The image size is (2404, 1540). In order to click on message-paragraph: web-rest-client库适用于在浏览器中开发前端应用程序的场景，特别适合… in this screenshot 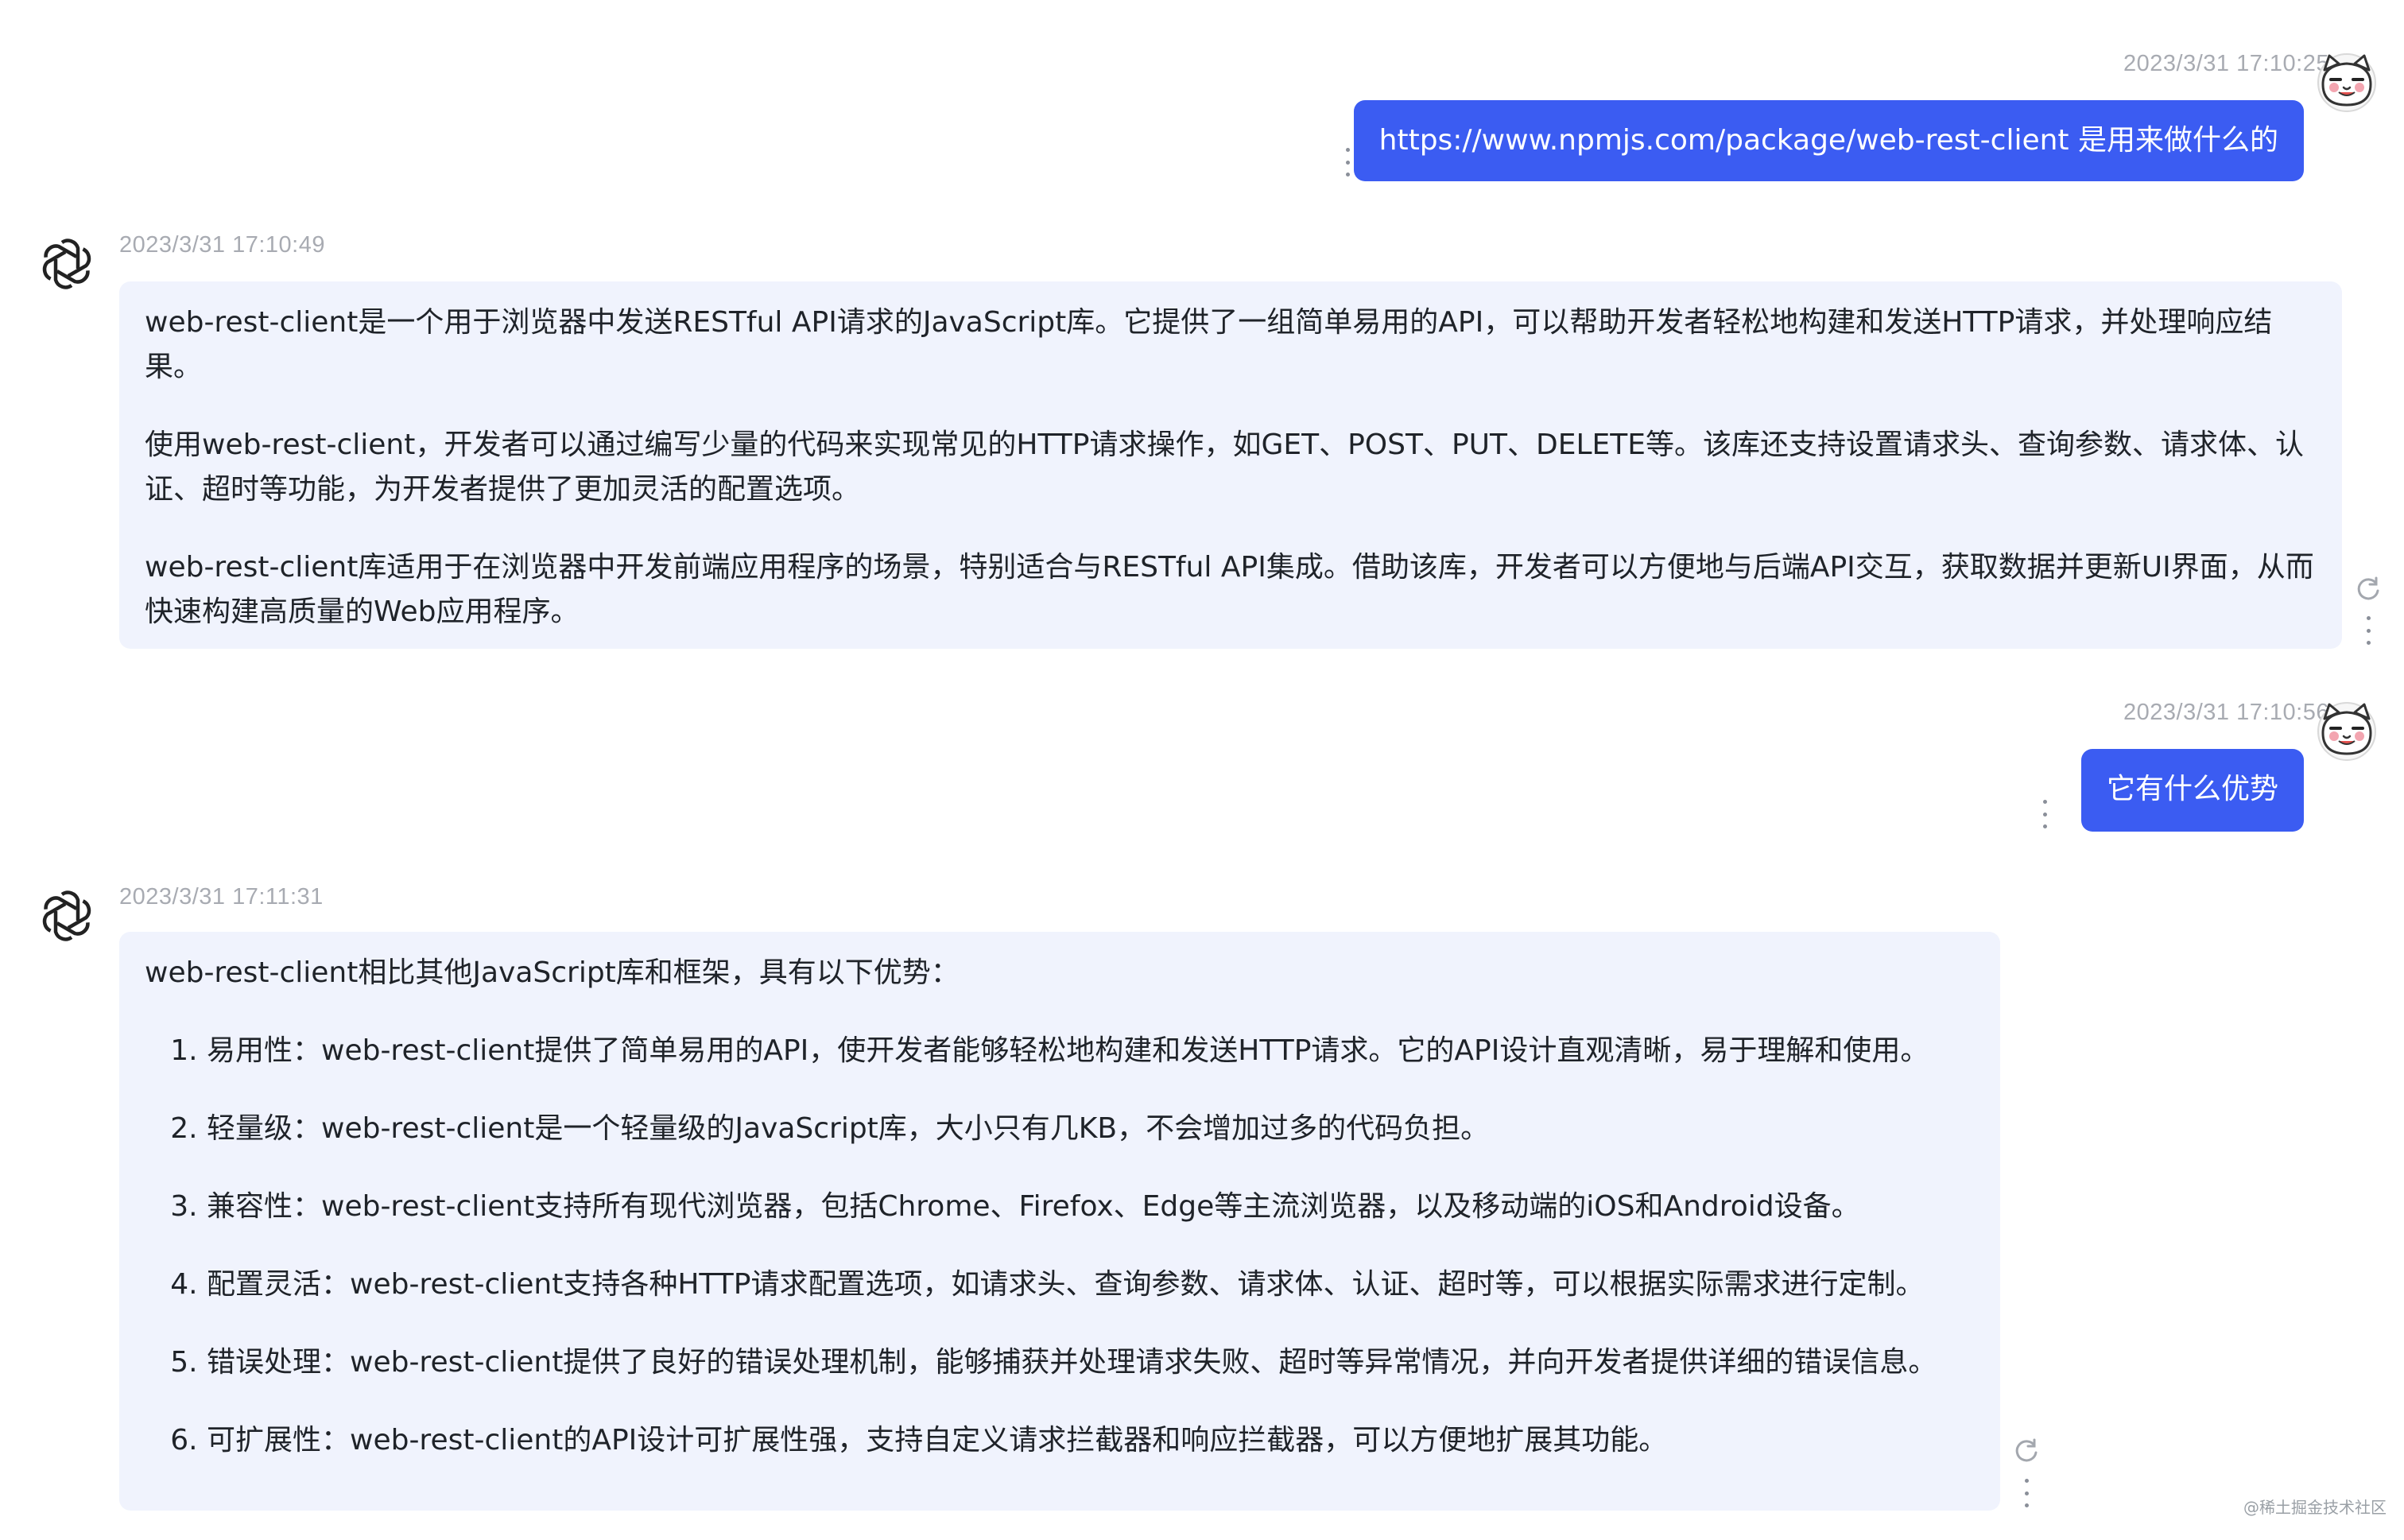, I will do `click(1229, 589)`.